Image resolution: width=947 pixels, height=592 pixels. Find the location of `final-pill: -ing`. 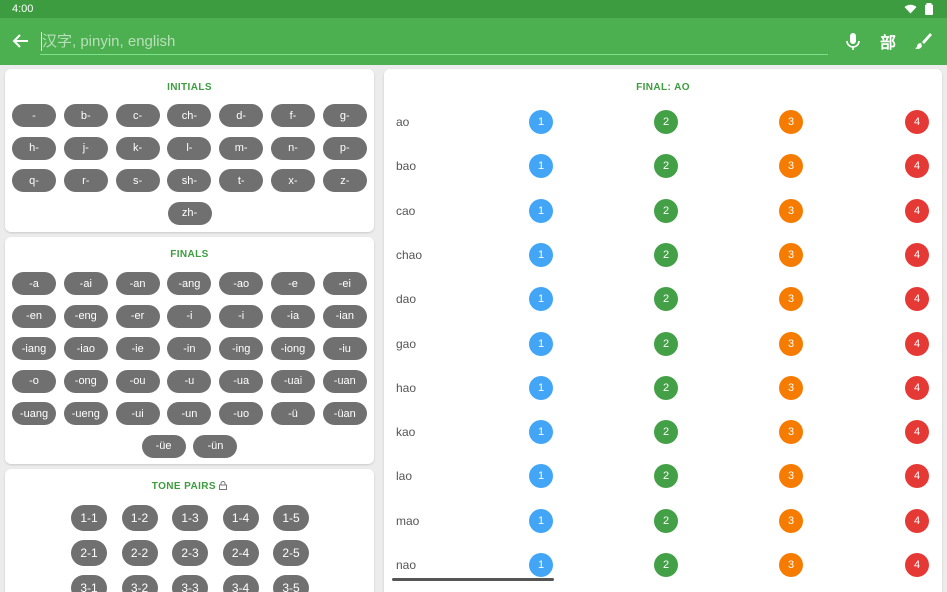

final-pill: -ing is located at coordinates (241, 348).